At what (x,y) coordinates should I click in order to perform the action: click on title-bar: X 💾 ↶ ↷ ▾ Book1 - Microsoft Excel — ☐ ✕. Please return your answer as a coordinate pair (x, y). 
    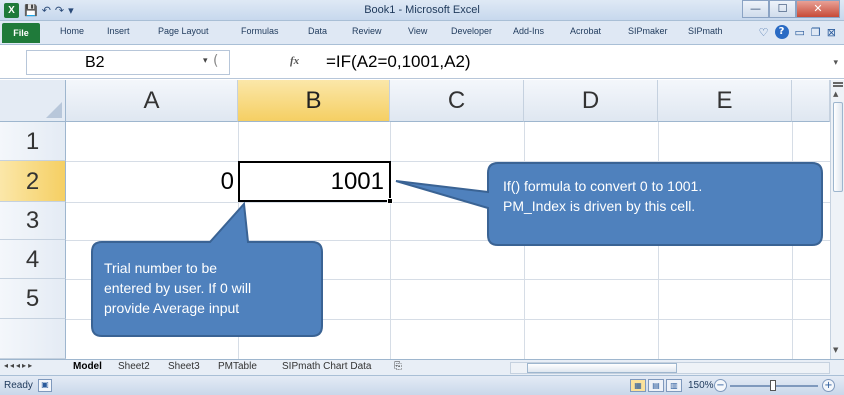
    Looking at the image, I should click on (422, 10).